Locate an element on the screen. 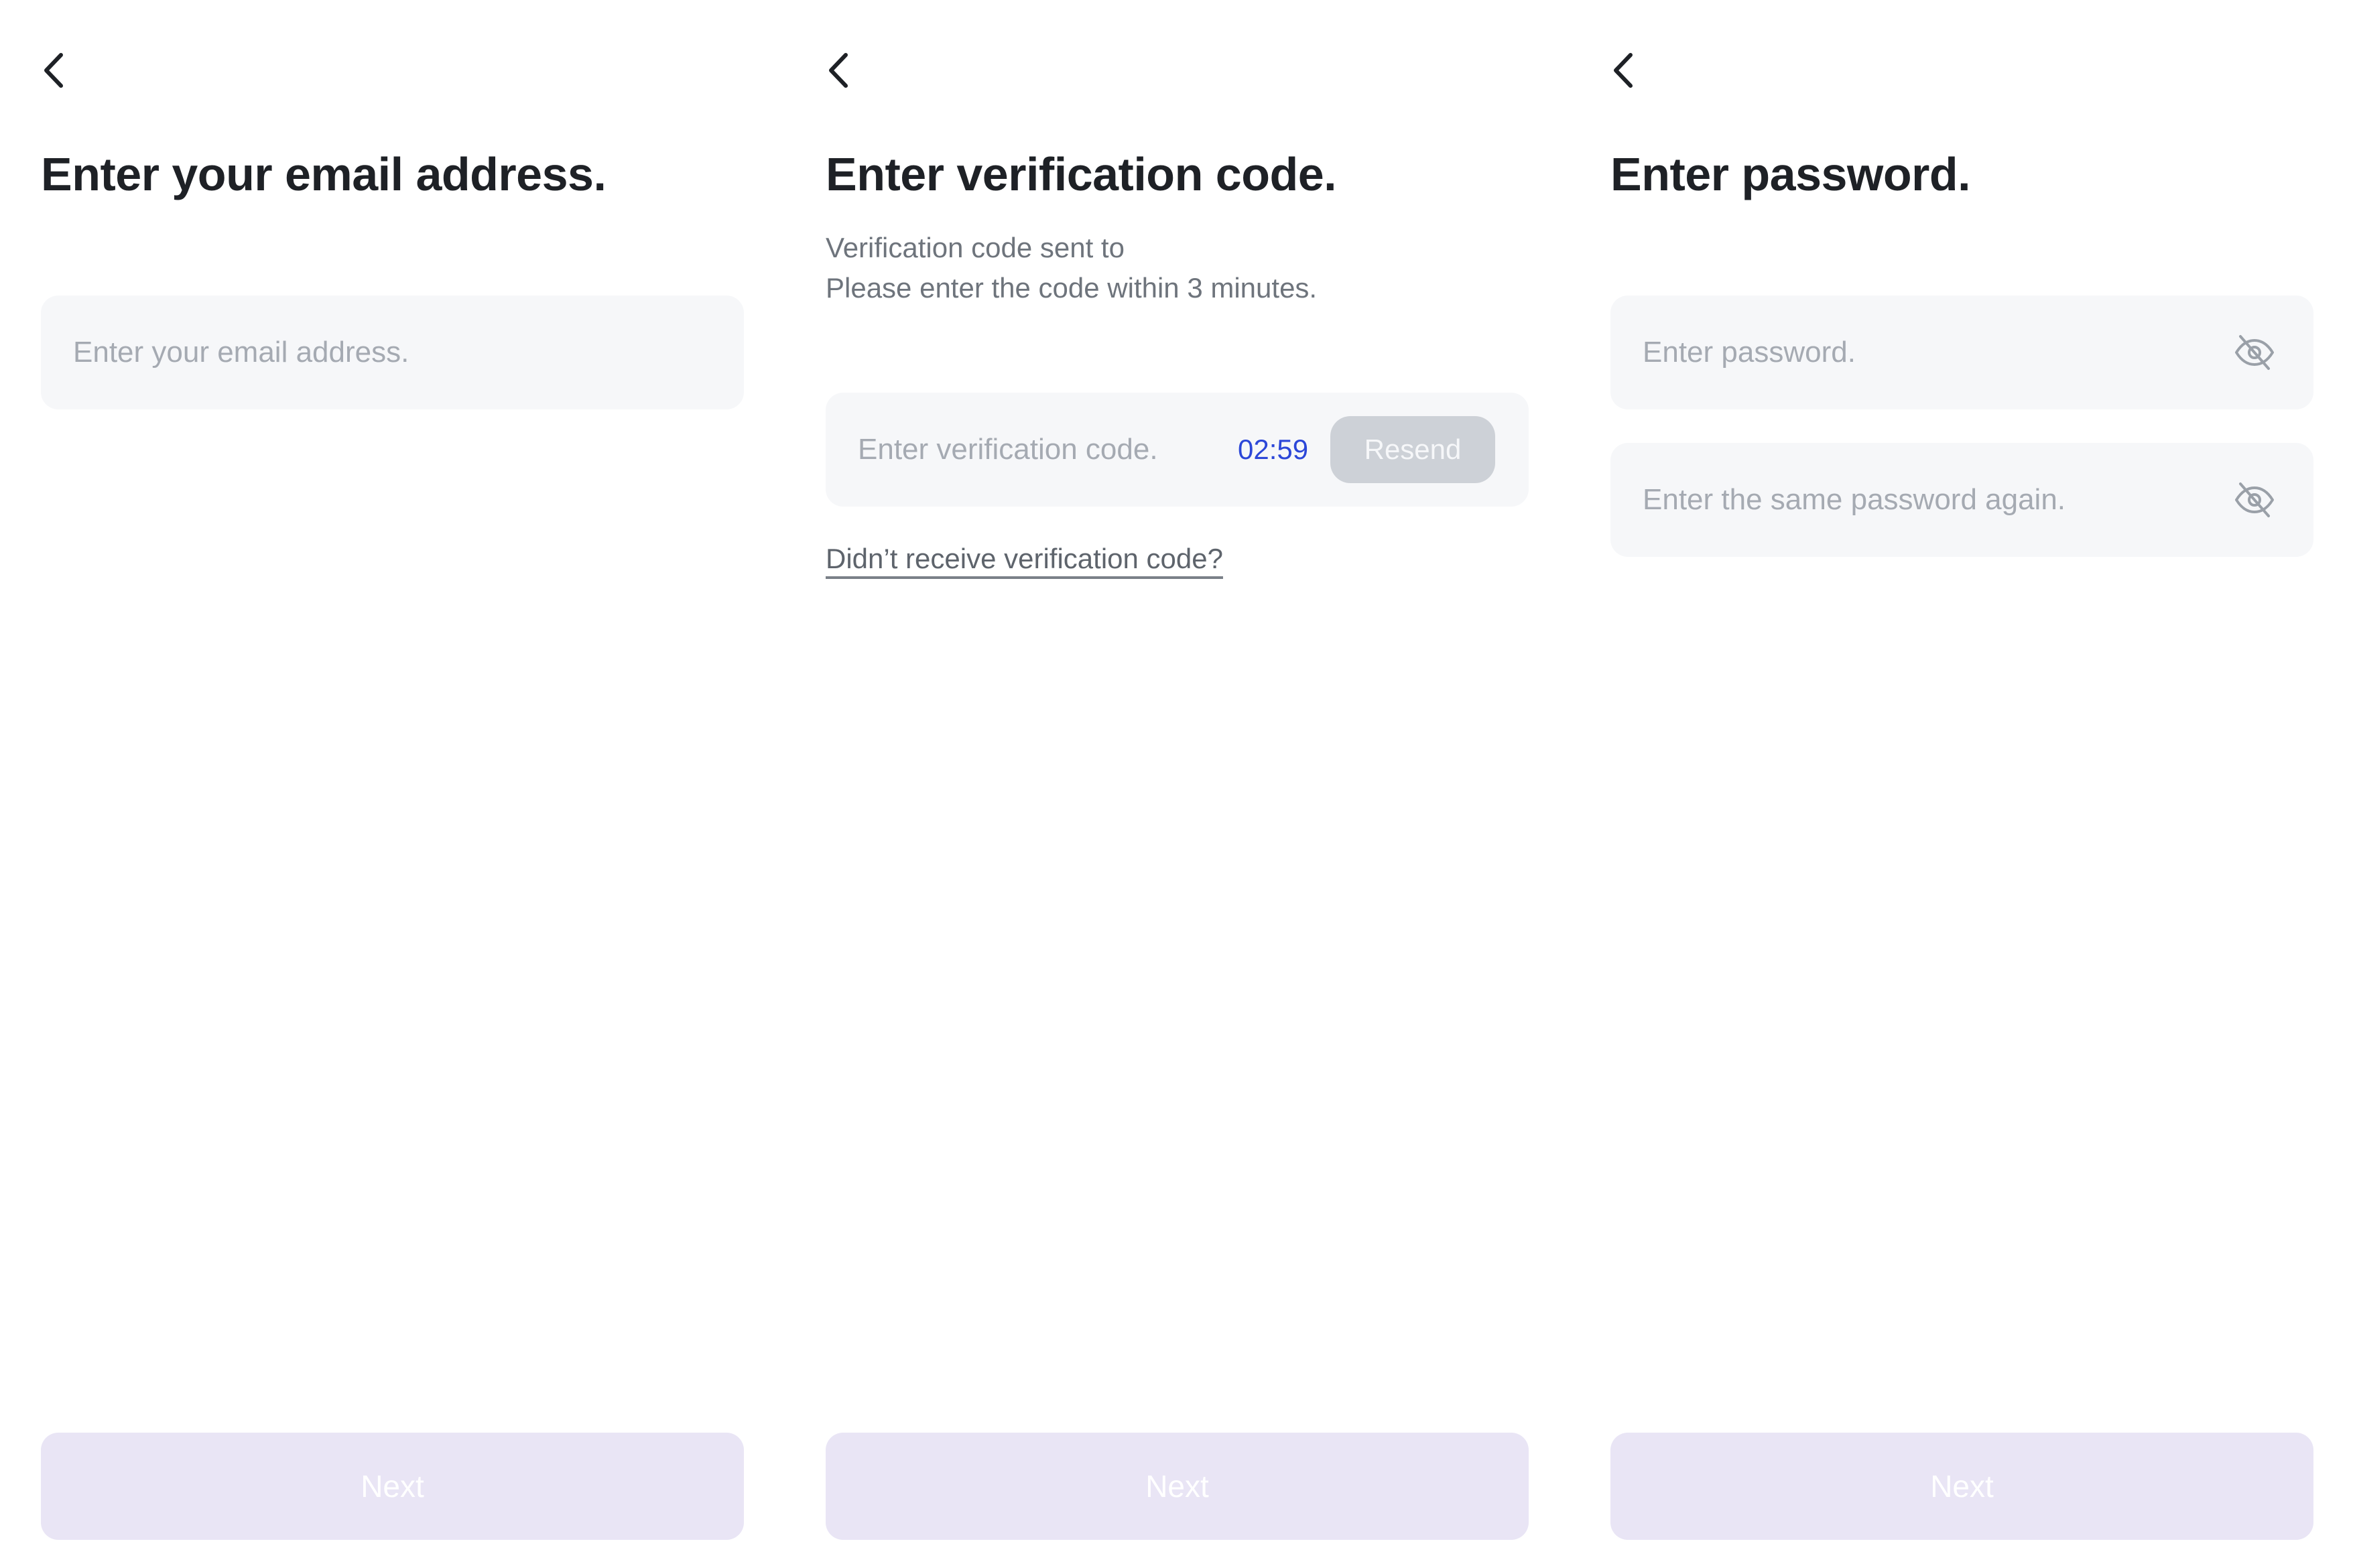  email-field is located at coordinates (392, 352).